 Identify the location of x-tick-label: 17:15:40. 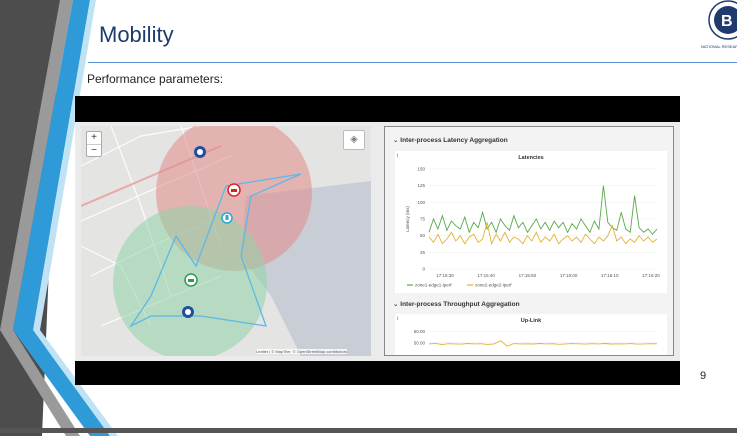
(486, 275).